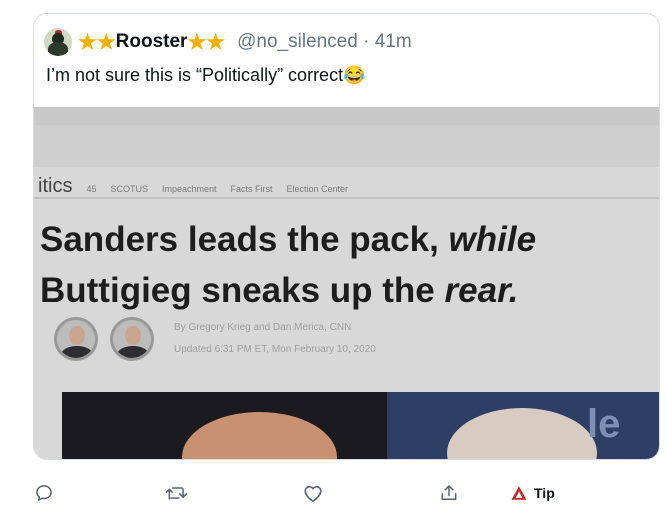  I want to click on like-button, so click(313, 493).